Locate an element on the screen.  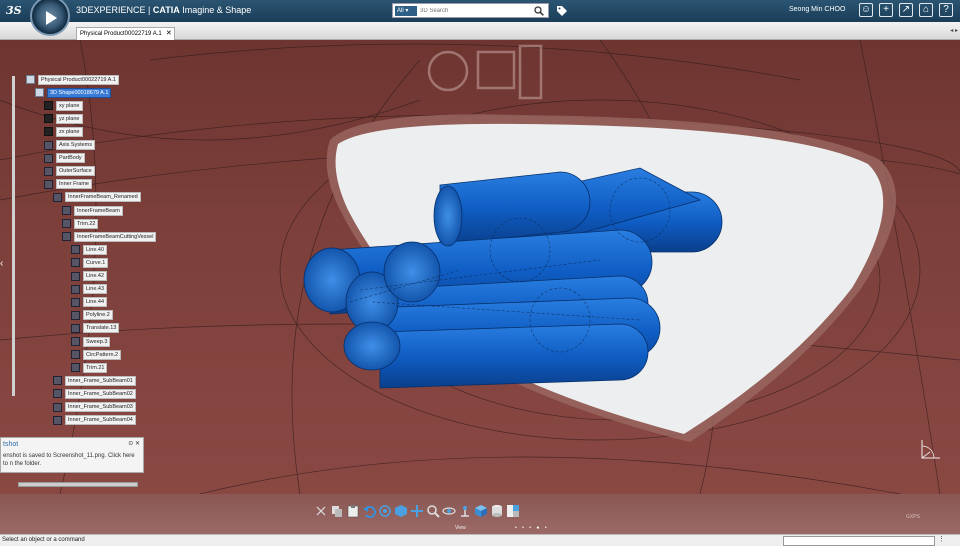
copy-icon is located at coordinates (337, 511).